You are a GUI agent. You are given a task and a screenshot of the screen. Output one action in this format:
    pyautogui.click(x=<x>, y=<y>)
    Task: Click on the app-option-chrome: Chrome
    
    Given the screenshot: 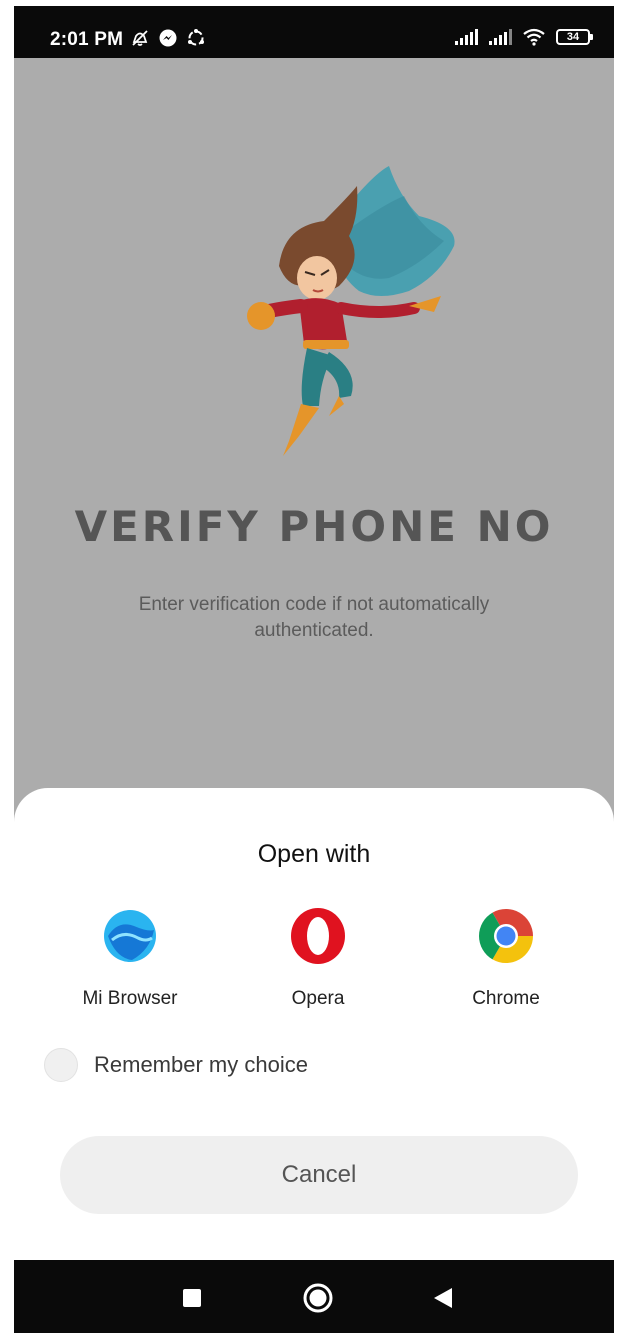 What is the action you would take?
    pyautogui.click(x=506, y=958)
    